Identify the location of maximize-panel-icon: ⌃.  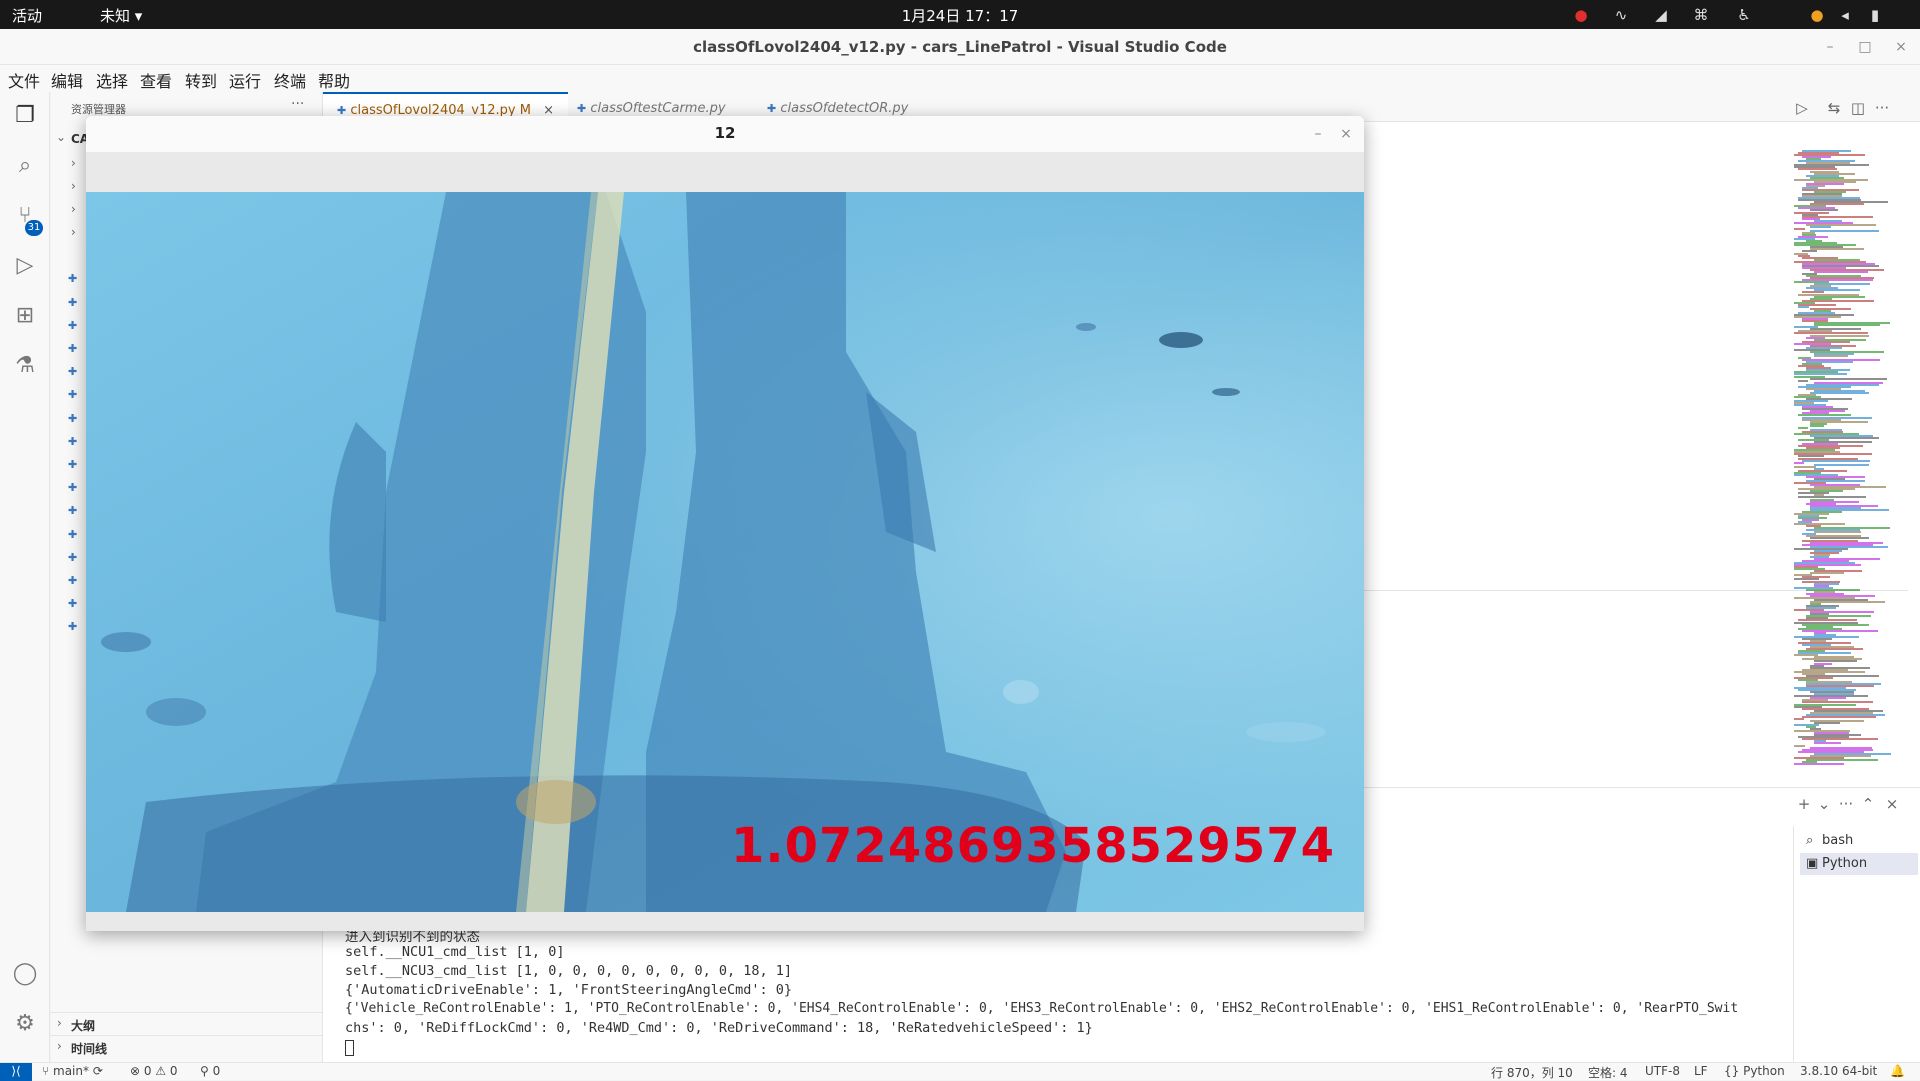
(1868, 804).